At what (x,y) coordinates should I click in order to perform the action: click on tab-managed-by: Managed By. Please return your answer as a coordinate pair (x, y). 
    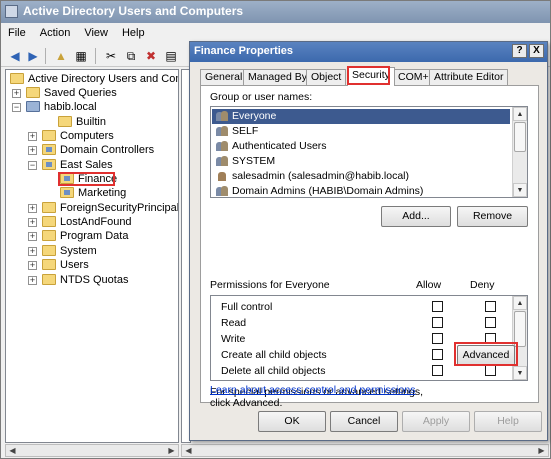
    Looking at the image, I should click on (277, 77).